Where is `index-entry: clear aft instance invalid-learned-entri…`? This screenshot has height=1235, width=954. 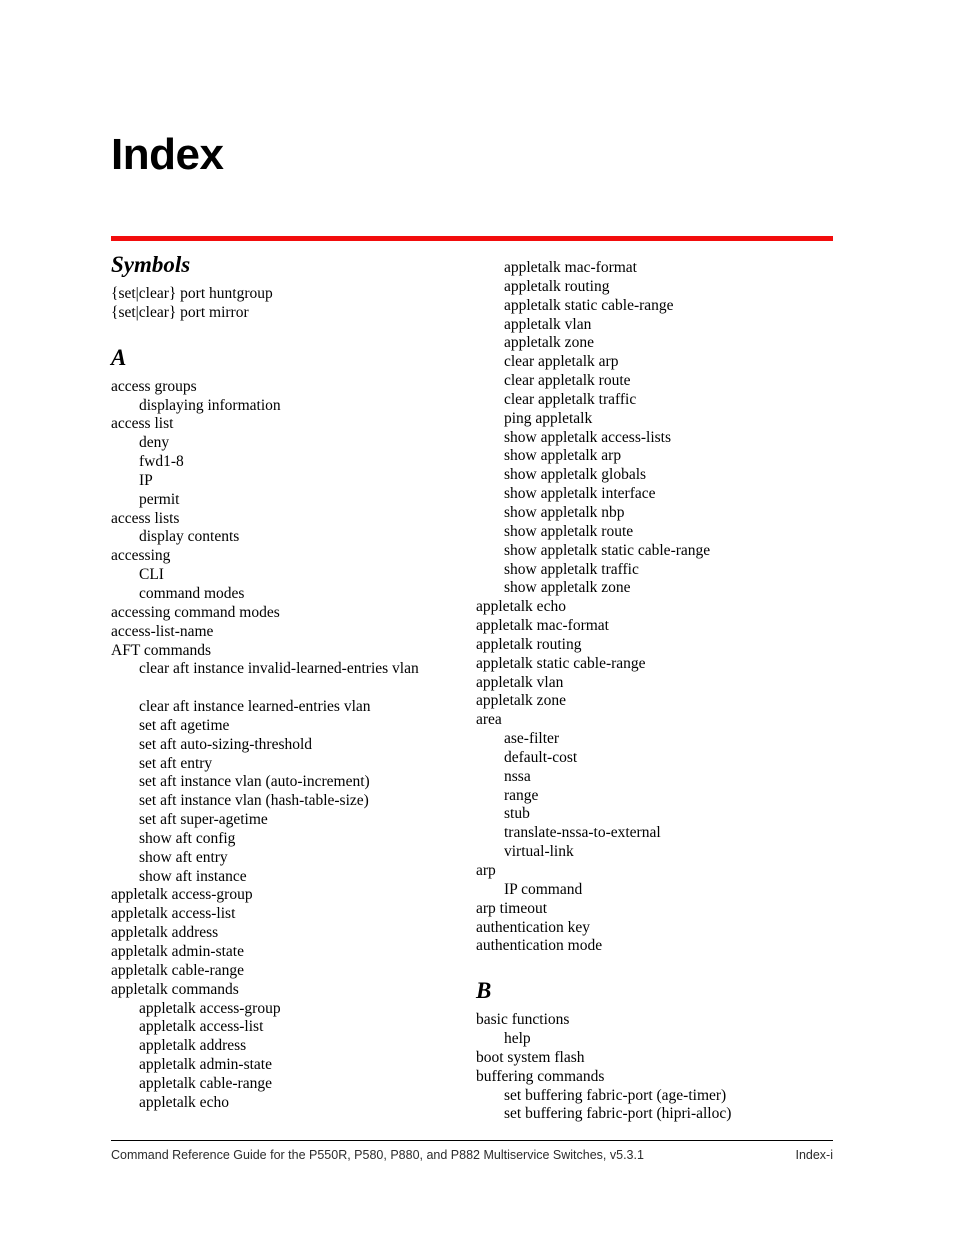
index-entry: clear aft instance invalid-learned-entri… is located at coordinates (291, 669).